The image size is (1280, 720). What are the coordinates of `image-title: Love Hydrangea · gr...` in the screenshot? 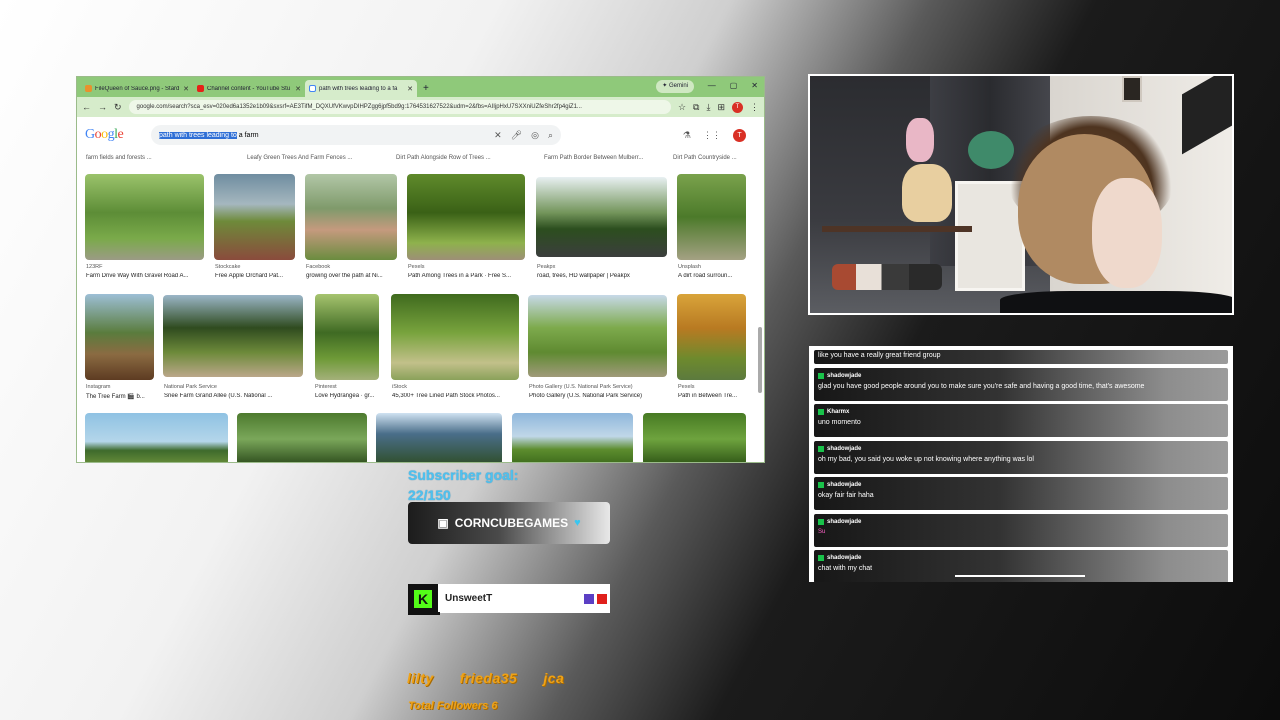 It's located at (349, 396).